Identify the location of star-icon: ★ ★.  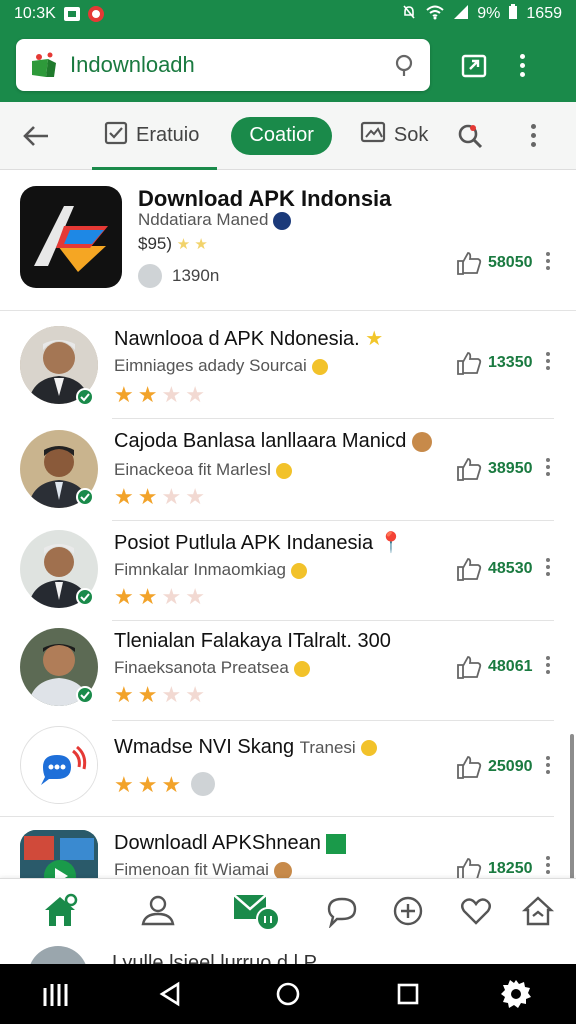
(192, 244).